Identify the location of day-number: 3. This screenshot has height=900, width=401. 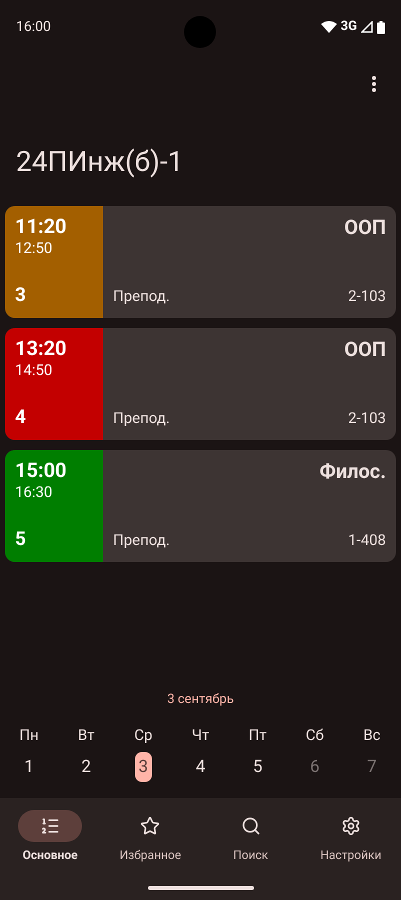
(143, 767).